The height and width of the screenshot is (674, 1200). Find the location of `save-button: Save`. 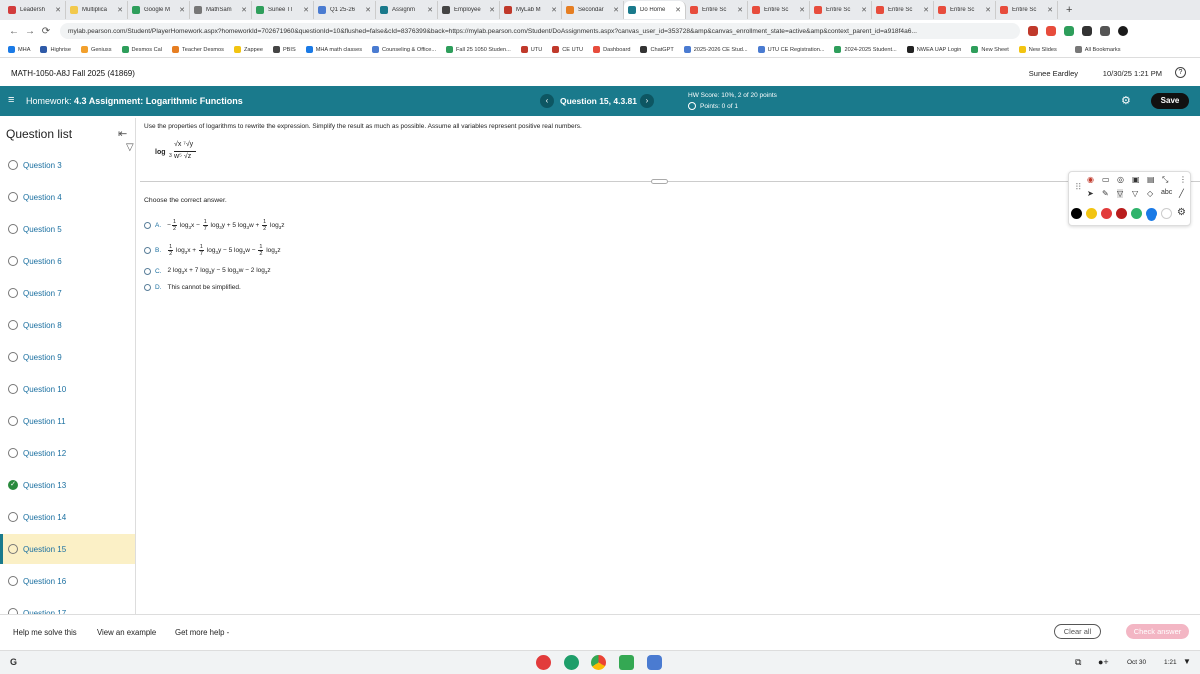

save-button: Save is located at coordinates (1170, 101).